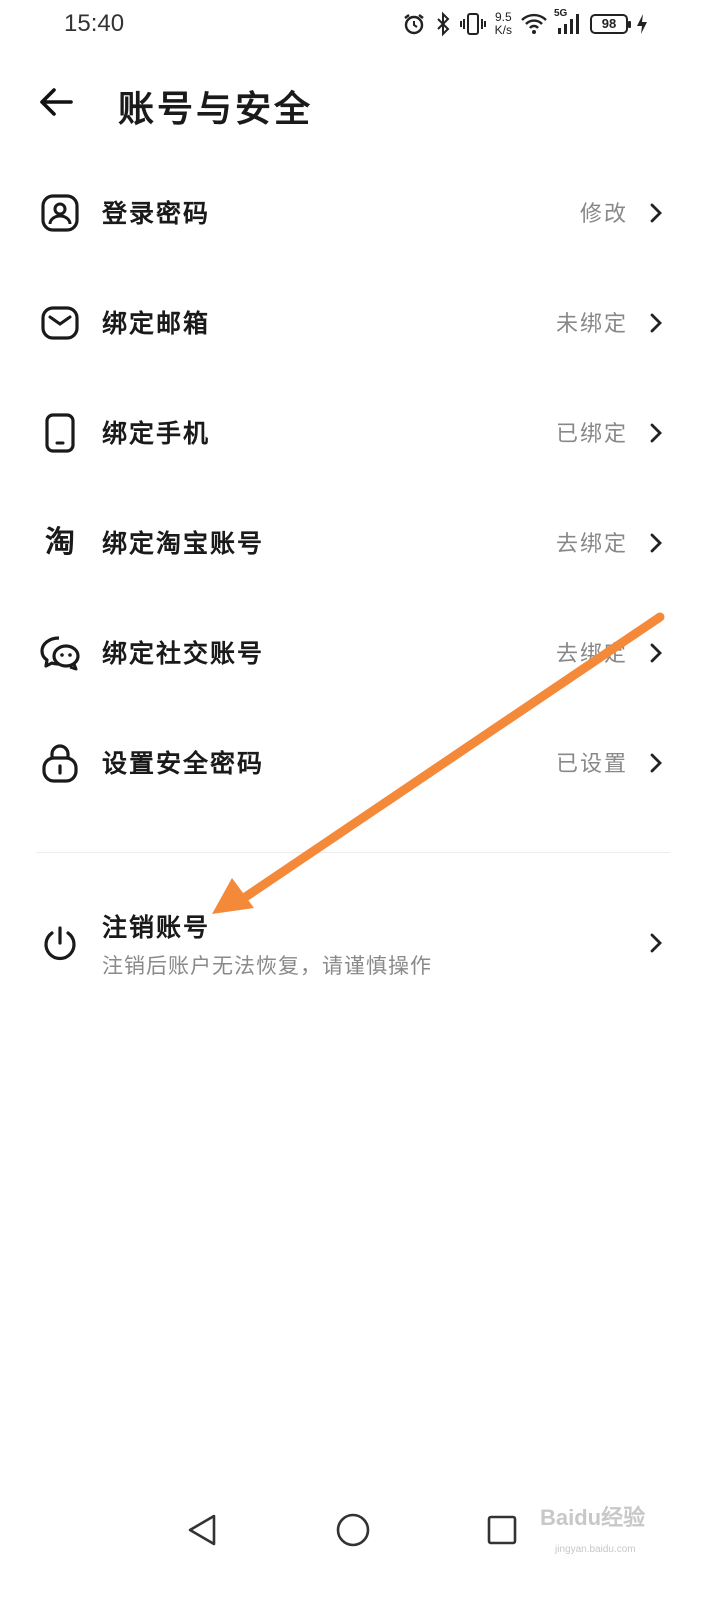 The image size is (720, 1600). Describe the element at coordinates (414, 24) in the screenshot. I see `alarm-icon` at that location.